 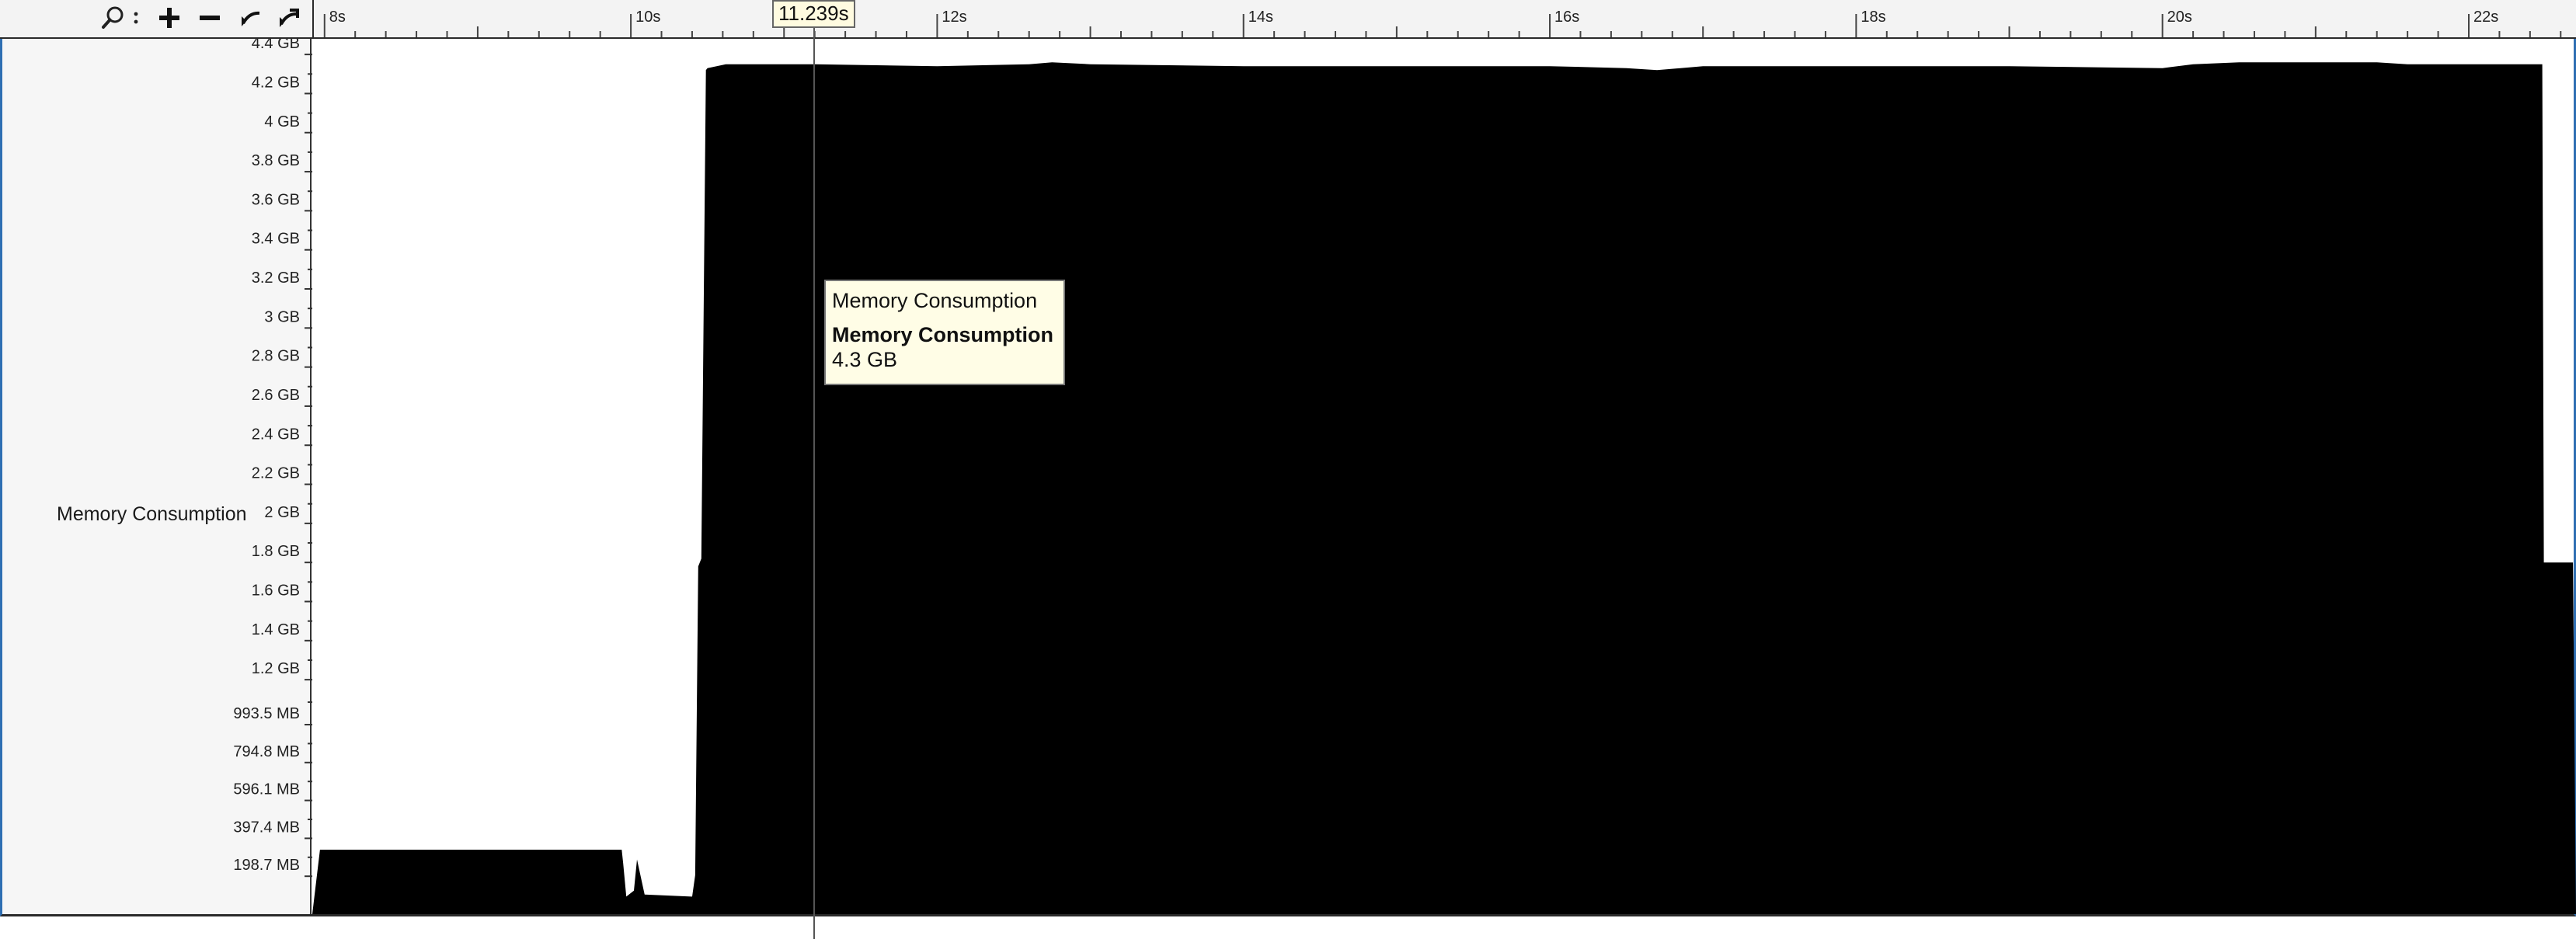 I want to click on zoom-undo-button, so click(x=250, y=18).